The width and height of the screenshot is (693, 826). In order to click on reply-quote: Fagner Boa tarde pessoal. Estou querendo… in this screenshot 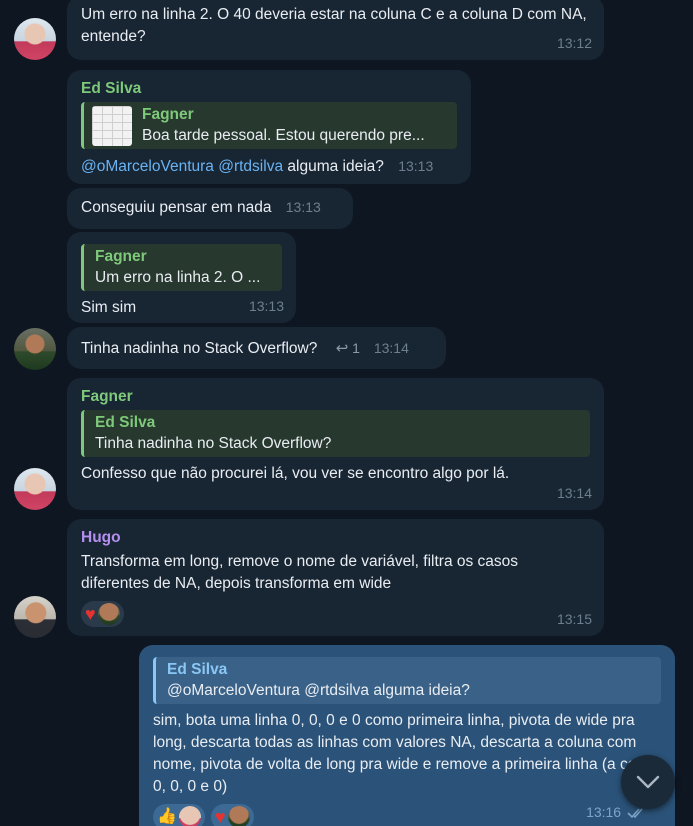, I will do `click(269, 125)`.